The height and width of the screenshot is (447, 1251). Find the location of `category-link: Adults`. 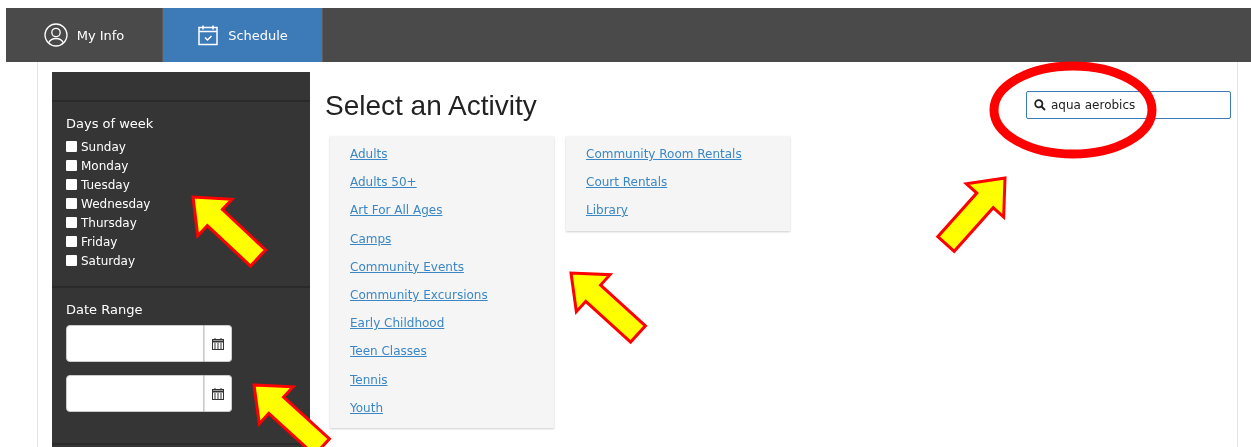

category-link: Adults is located at coordinates (369, 154).